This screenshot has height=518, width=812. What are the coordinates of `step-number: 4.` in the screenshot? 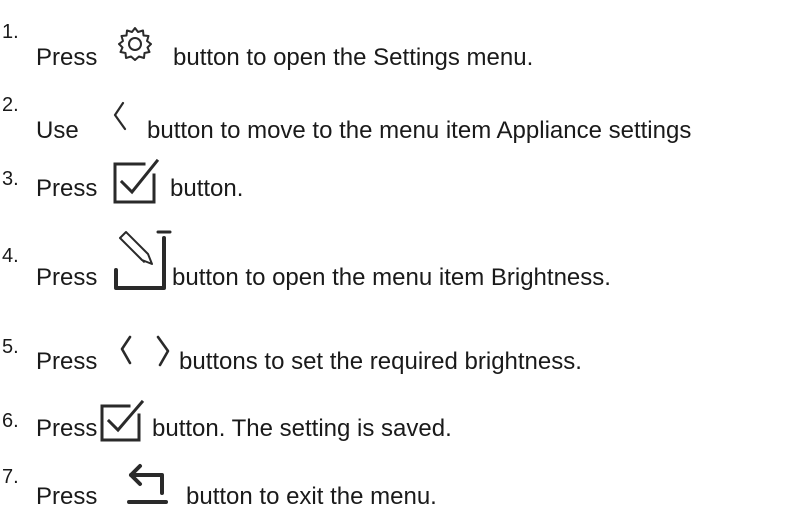 It's located at (10, 256).